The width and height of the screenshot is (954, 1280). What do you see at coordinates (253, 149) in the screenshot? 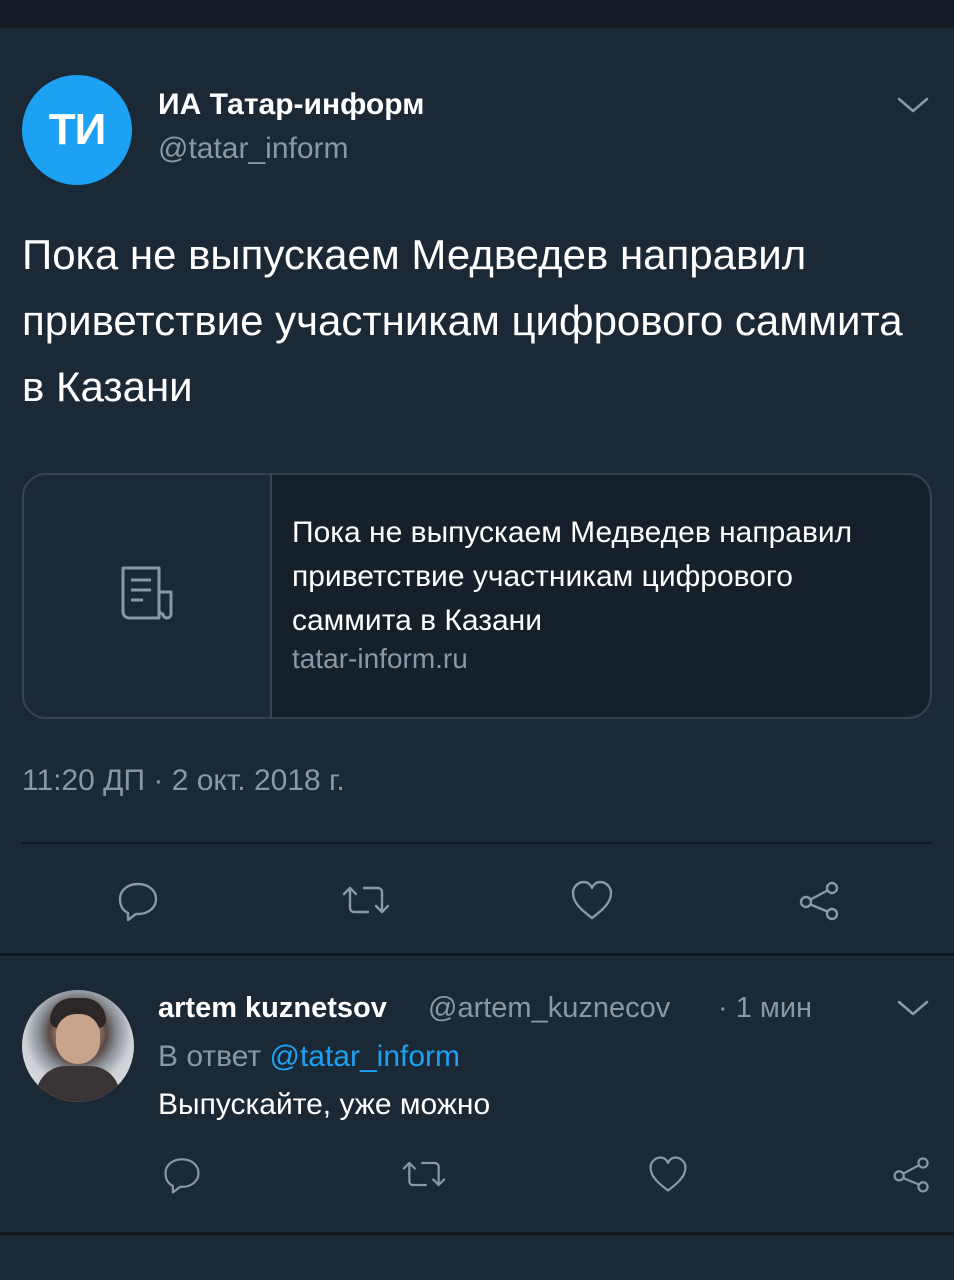
I see `author-handle: @tatar_inform` at bounding box center [253, 149].